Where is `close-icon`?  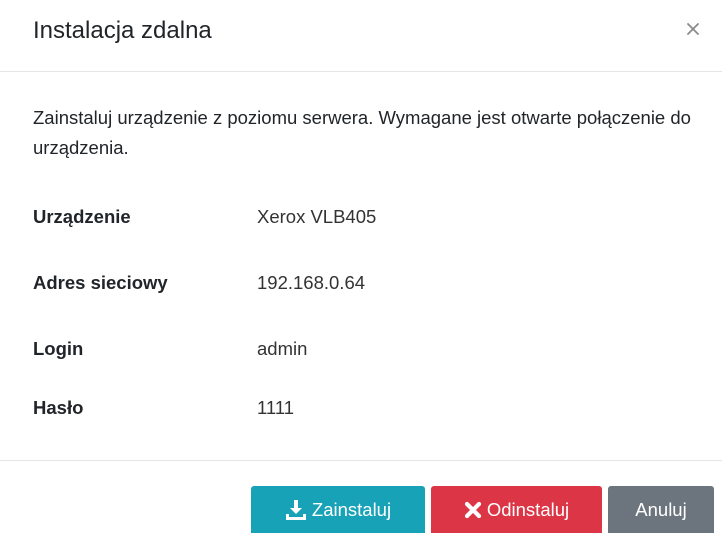 close-icon is located at coordinates (693, 29).